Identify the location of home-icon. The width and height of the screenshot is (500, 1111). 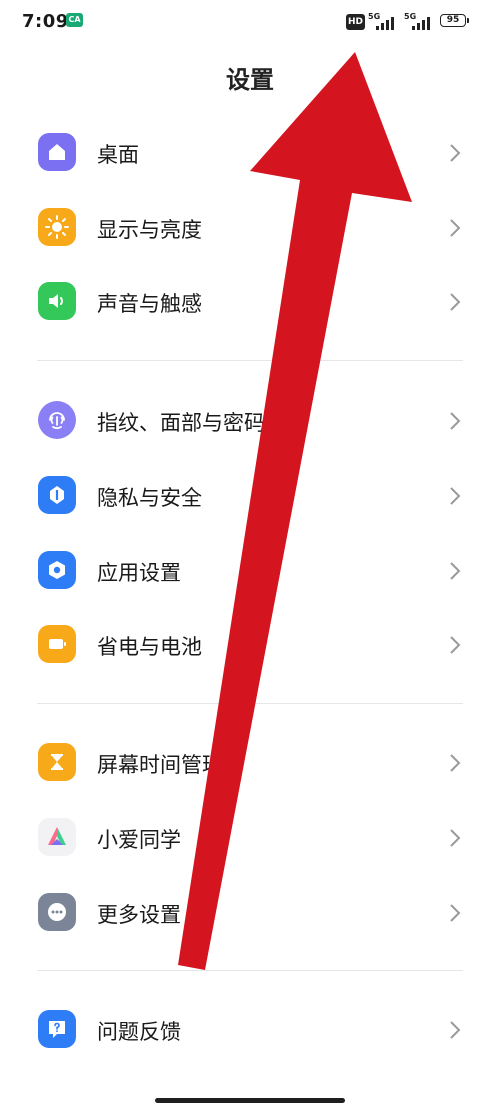
(57, 152).